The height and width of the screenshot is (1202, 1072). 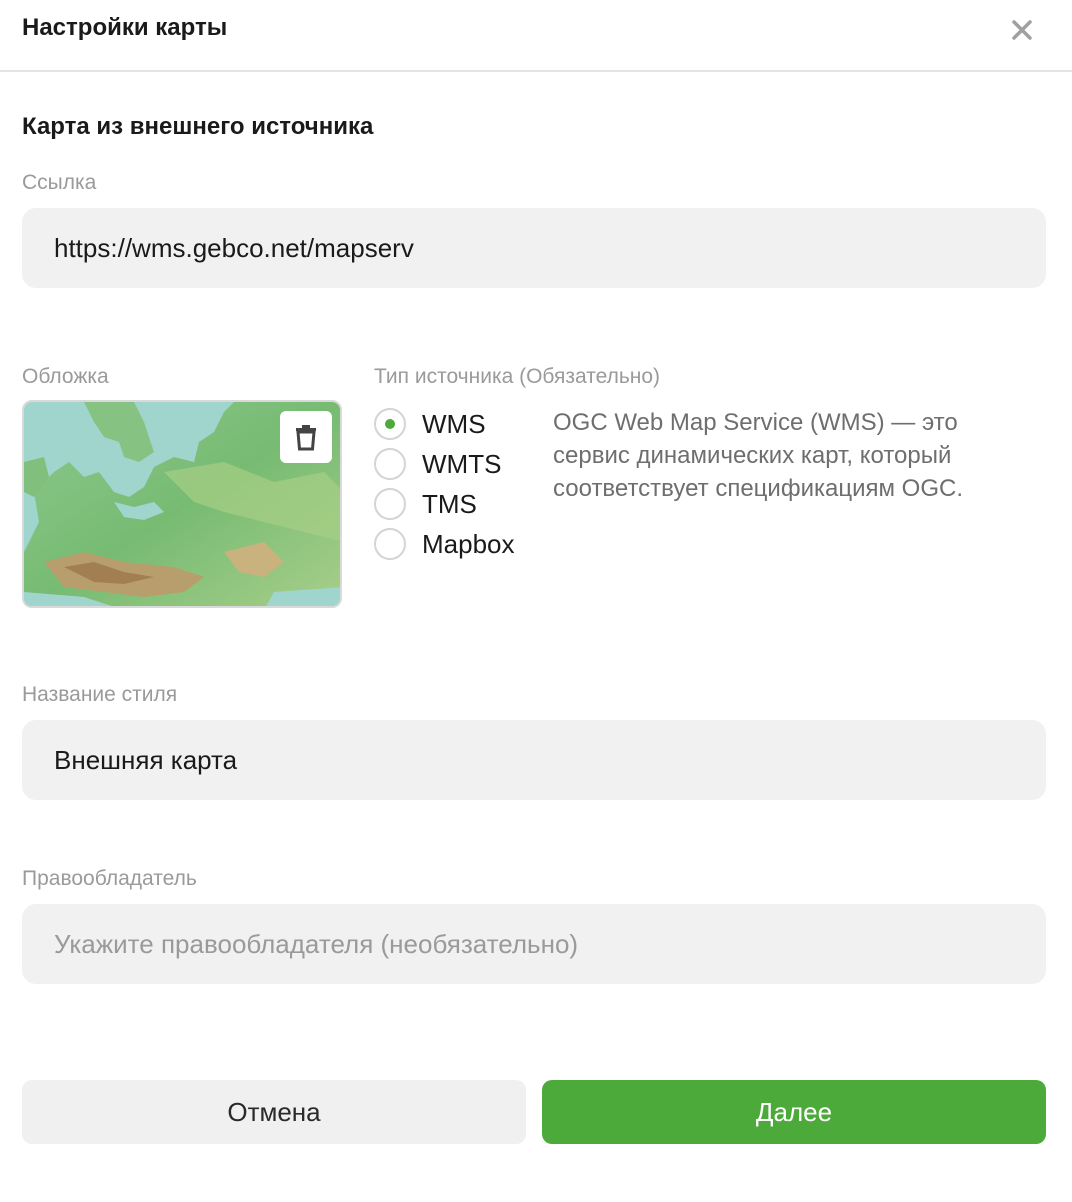 I want to click on radio-label: WMS, so click(x=454, y=423).